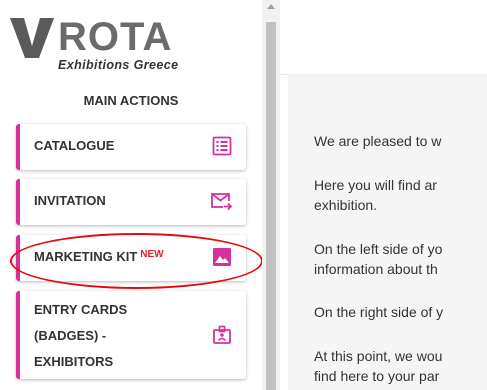 The width and height of the screenshot is (487, 390). Describe the element at coordinates (81, 309) in the screenshot. I see `sidebar-item-label-line-1: ENTRY CARDS` at that location.